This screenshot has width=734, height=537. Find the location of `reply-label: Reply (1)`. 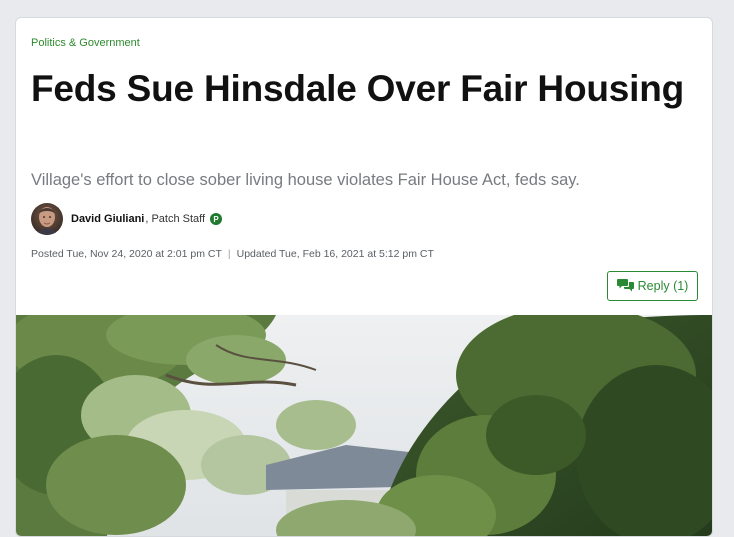

reply-label: Reply (1) is located at coordinates (663, 286).